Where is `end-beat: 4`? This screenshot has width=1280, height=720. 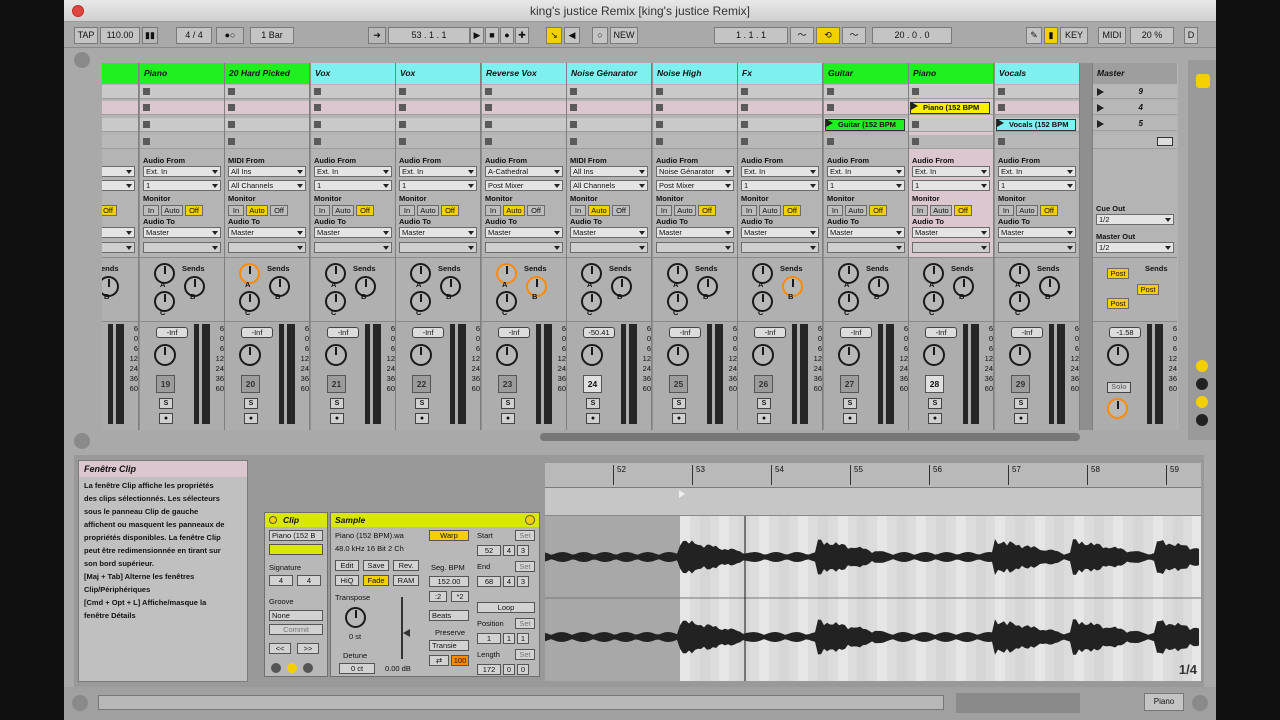
end-beat: 4 is located at coordinates (509, 581).